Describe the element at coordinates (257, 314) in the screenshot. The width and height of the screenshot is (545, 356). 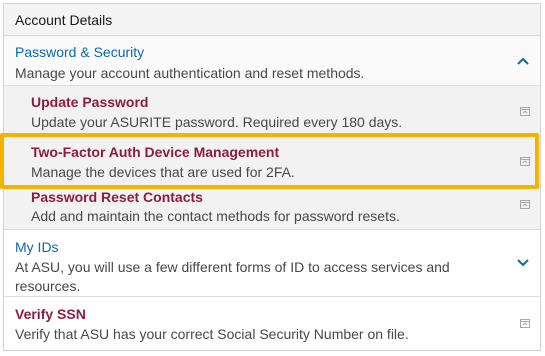
I see `section-title-verify-ssn: Verify SSN` at that location.